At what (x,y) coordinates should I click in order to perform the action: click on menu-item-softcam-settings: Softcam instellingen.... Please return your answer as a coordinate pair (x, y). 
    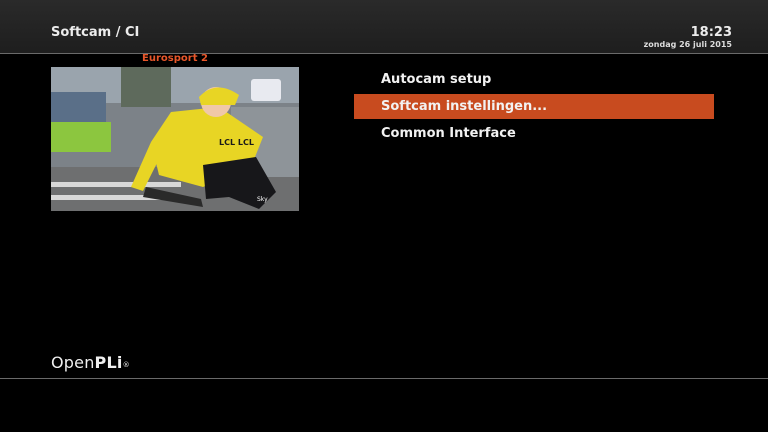
    Looking at the image, I should click on (534, 106).